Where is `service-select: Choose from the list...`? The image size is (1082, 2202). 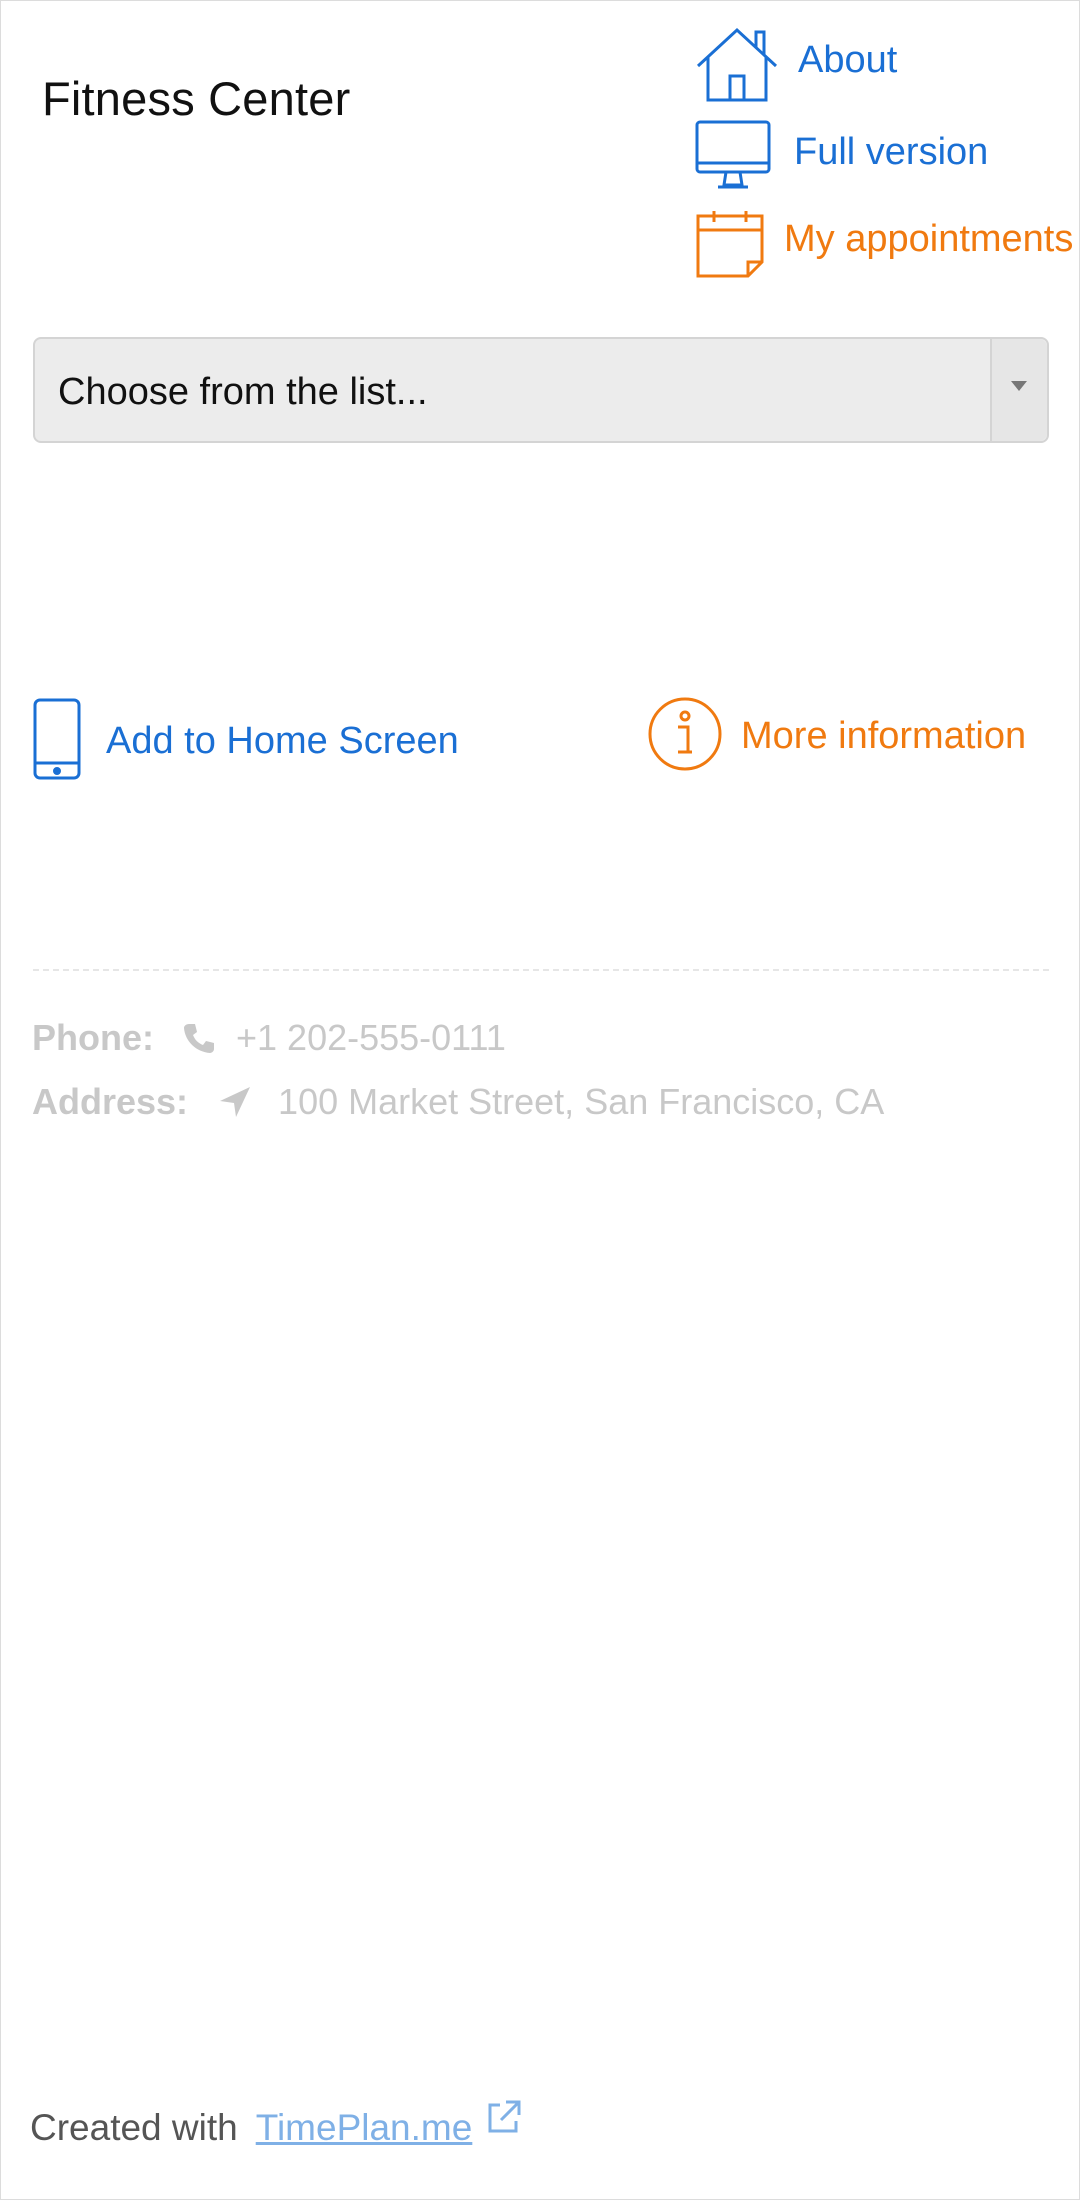 service-select: Choose from the list... is located at coordinates (541, 390).